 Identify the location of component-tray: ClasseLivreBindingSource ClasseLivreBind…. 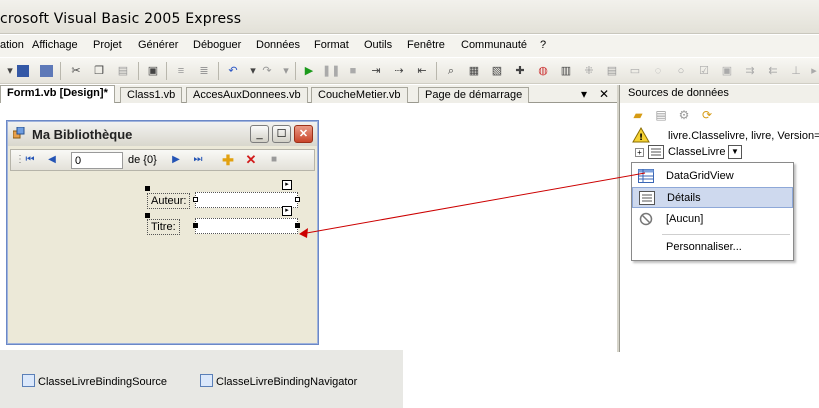
(201, 379).